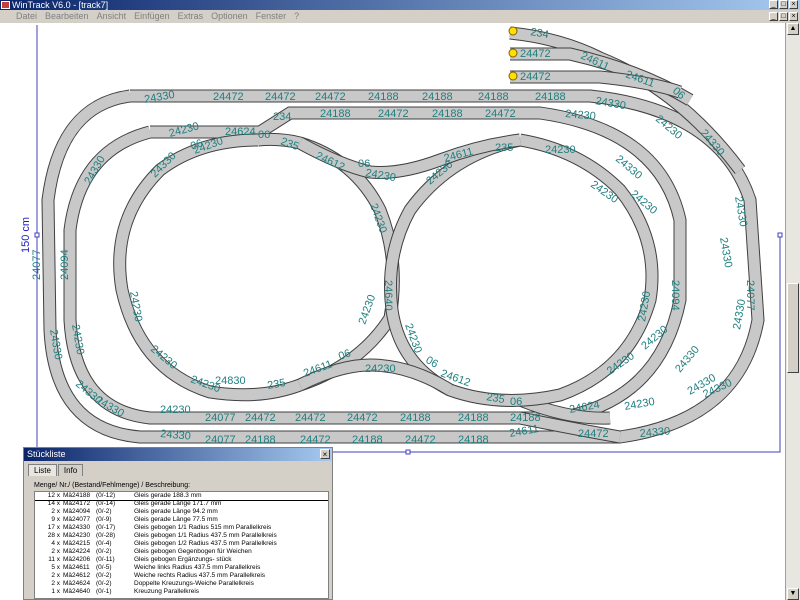 The width and height of the screenshot is (800, 600). I want to click on list-cell: (0/-4), so click(104, 543).